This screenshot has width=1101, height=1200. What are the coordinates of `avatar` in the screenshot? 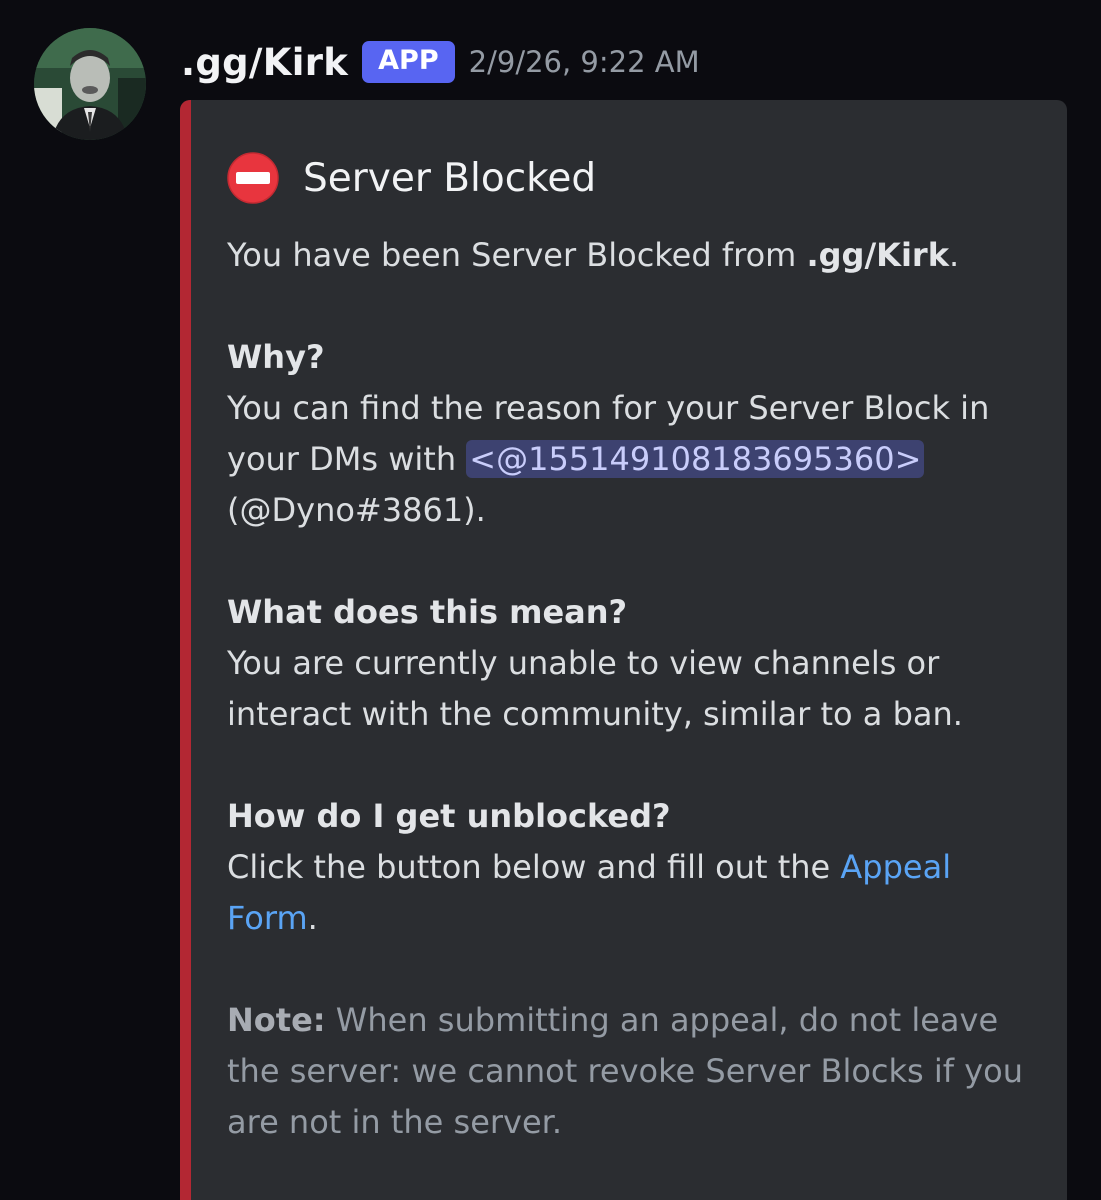 It's located at (90, 84).